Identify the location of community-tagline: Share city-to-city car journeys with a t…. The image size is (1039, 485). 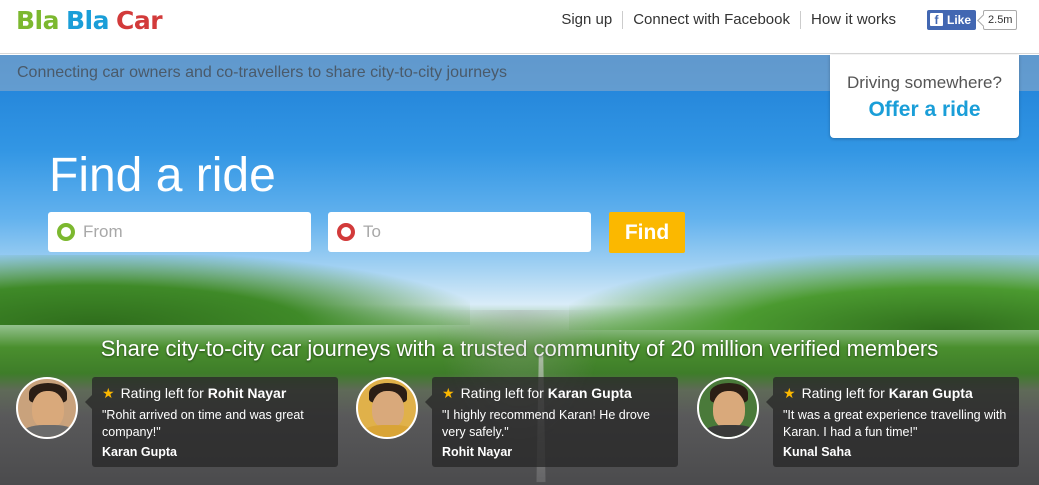
(519, 348).